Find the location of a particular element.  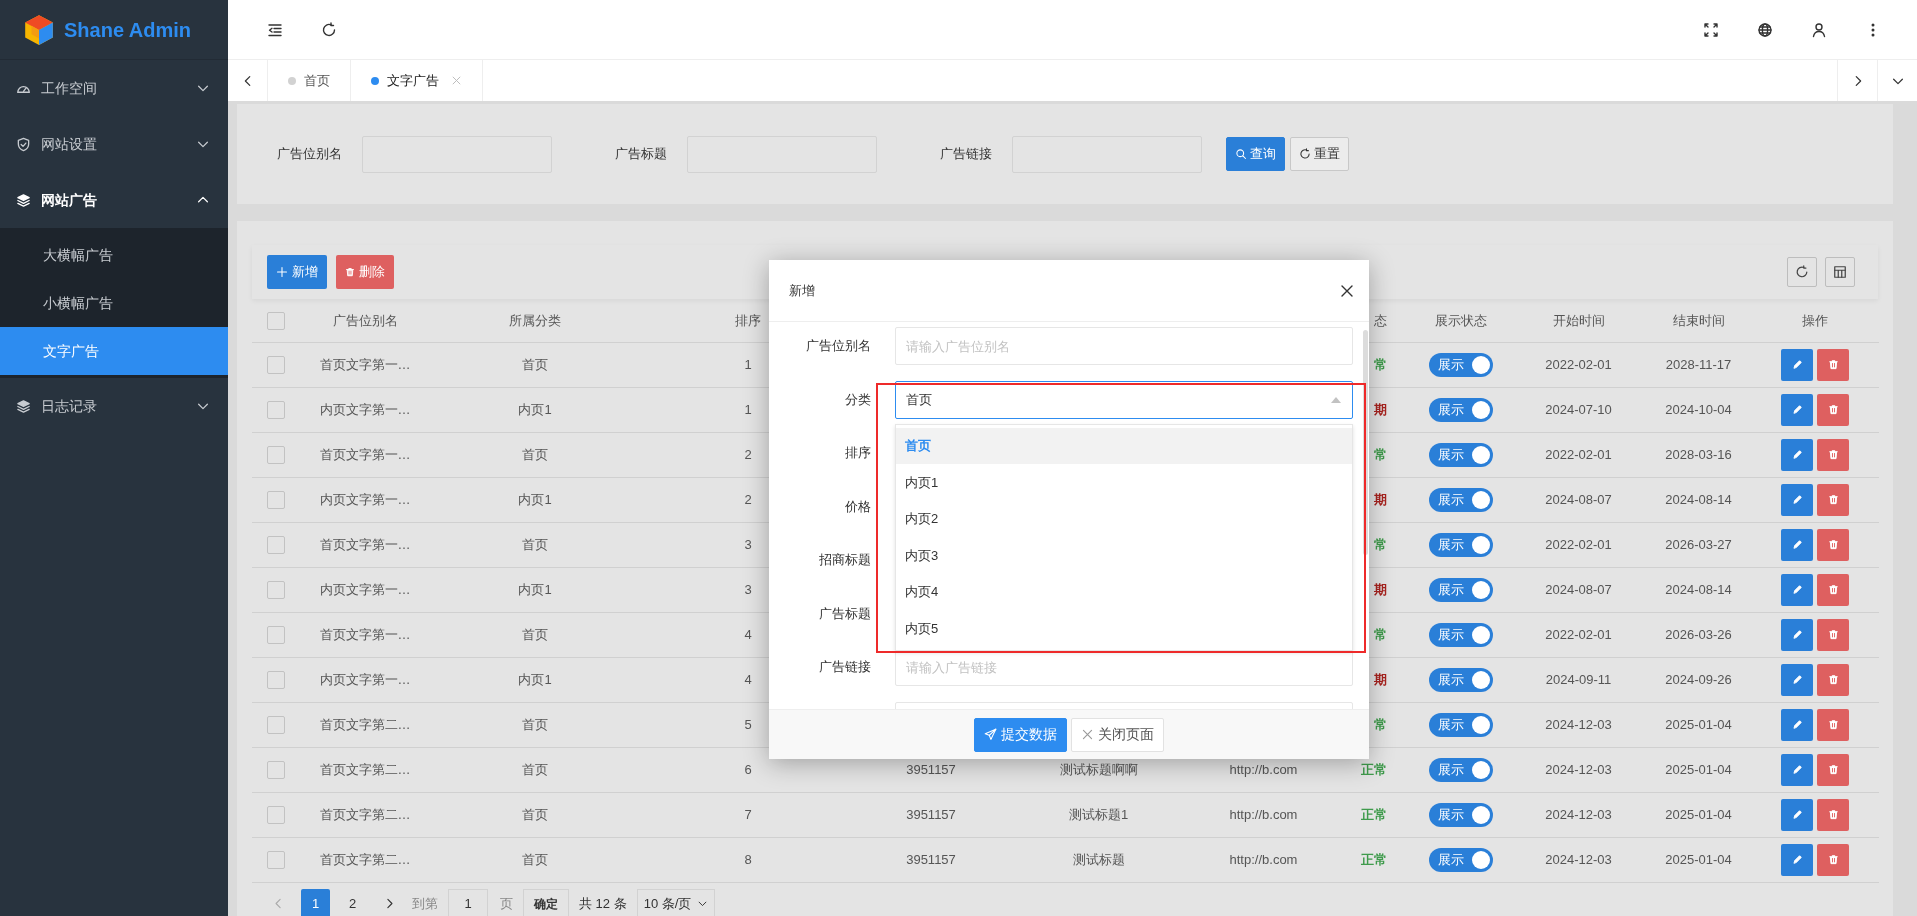

page-unit-label: 页 is located at coordinates (506, 903).